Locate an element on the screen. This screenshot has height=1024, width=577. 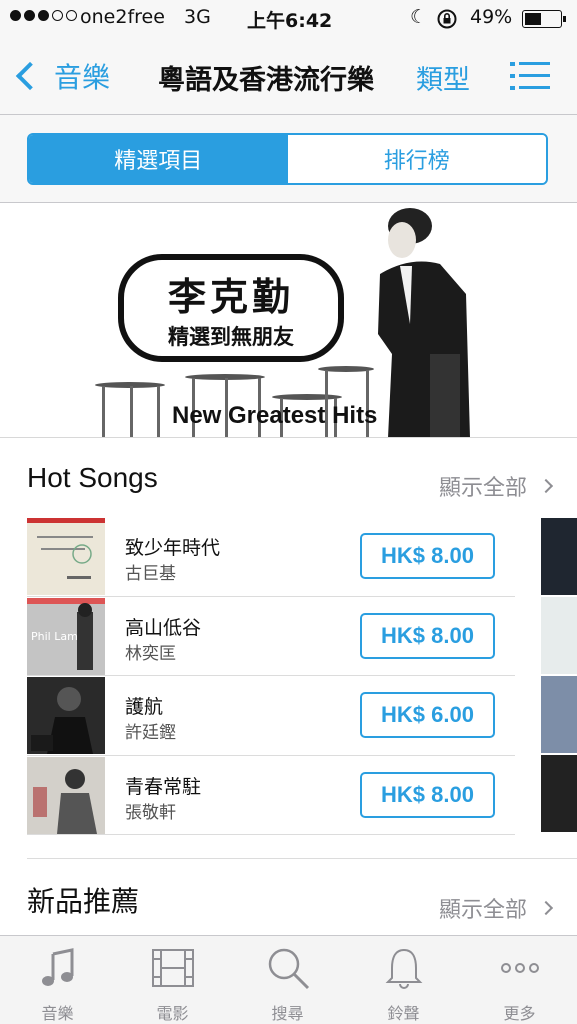
tab-label: 搜尋 is located at coordinates (287, 1013).